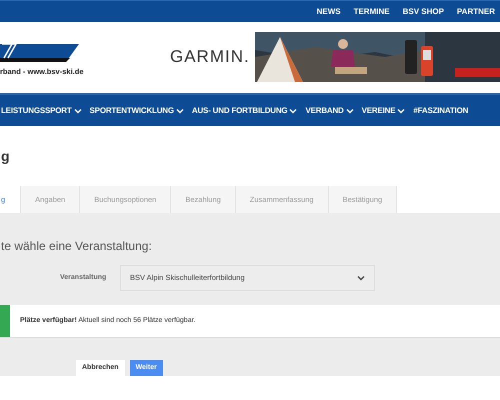  Describe the element at coordinates (210, 57) in the screenshot. I see `garmin-logo: GARMIN.` at that location.